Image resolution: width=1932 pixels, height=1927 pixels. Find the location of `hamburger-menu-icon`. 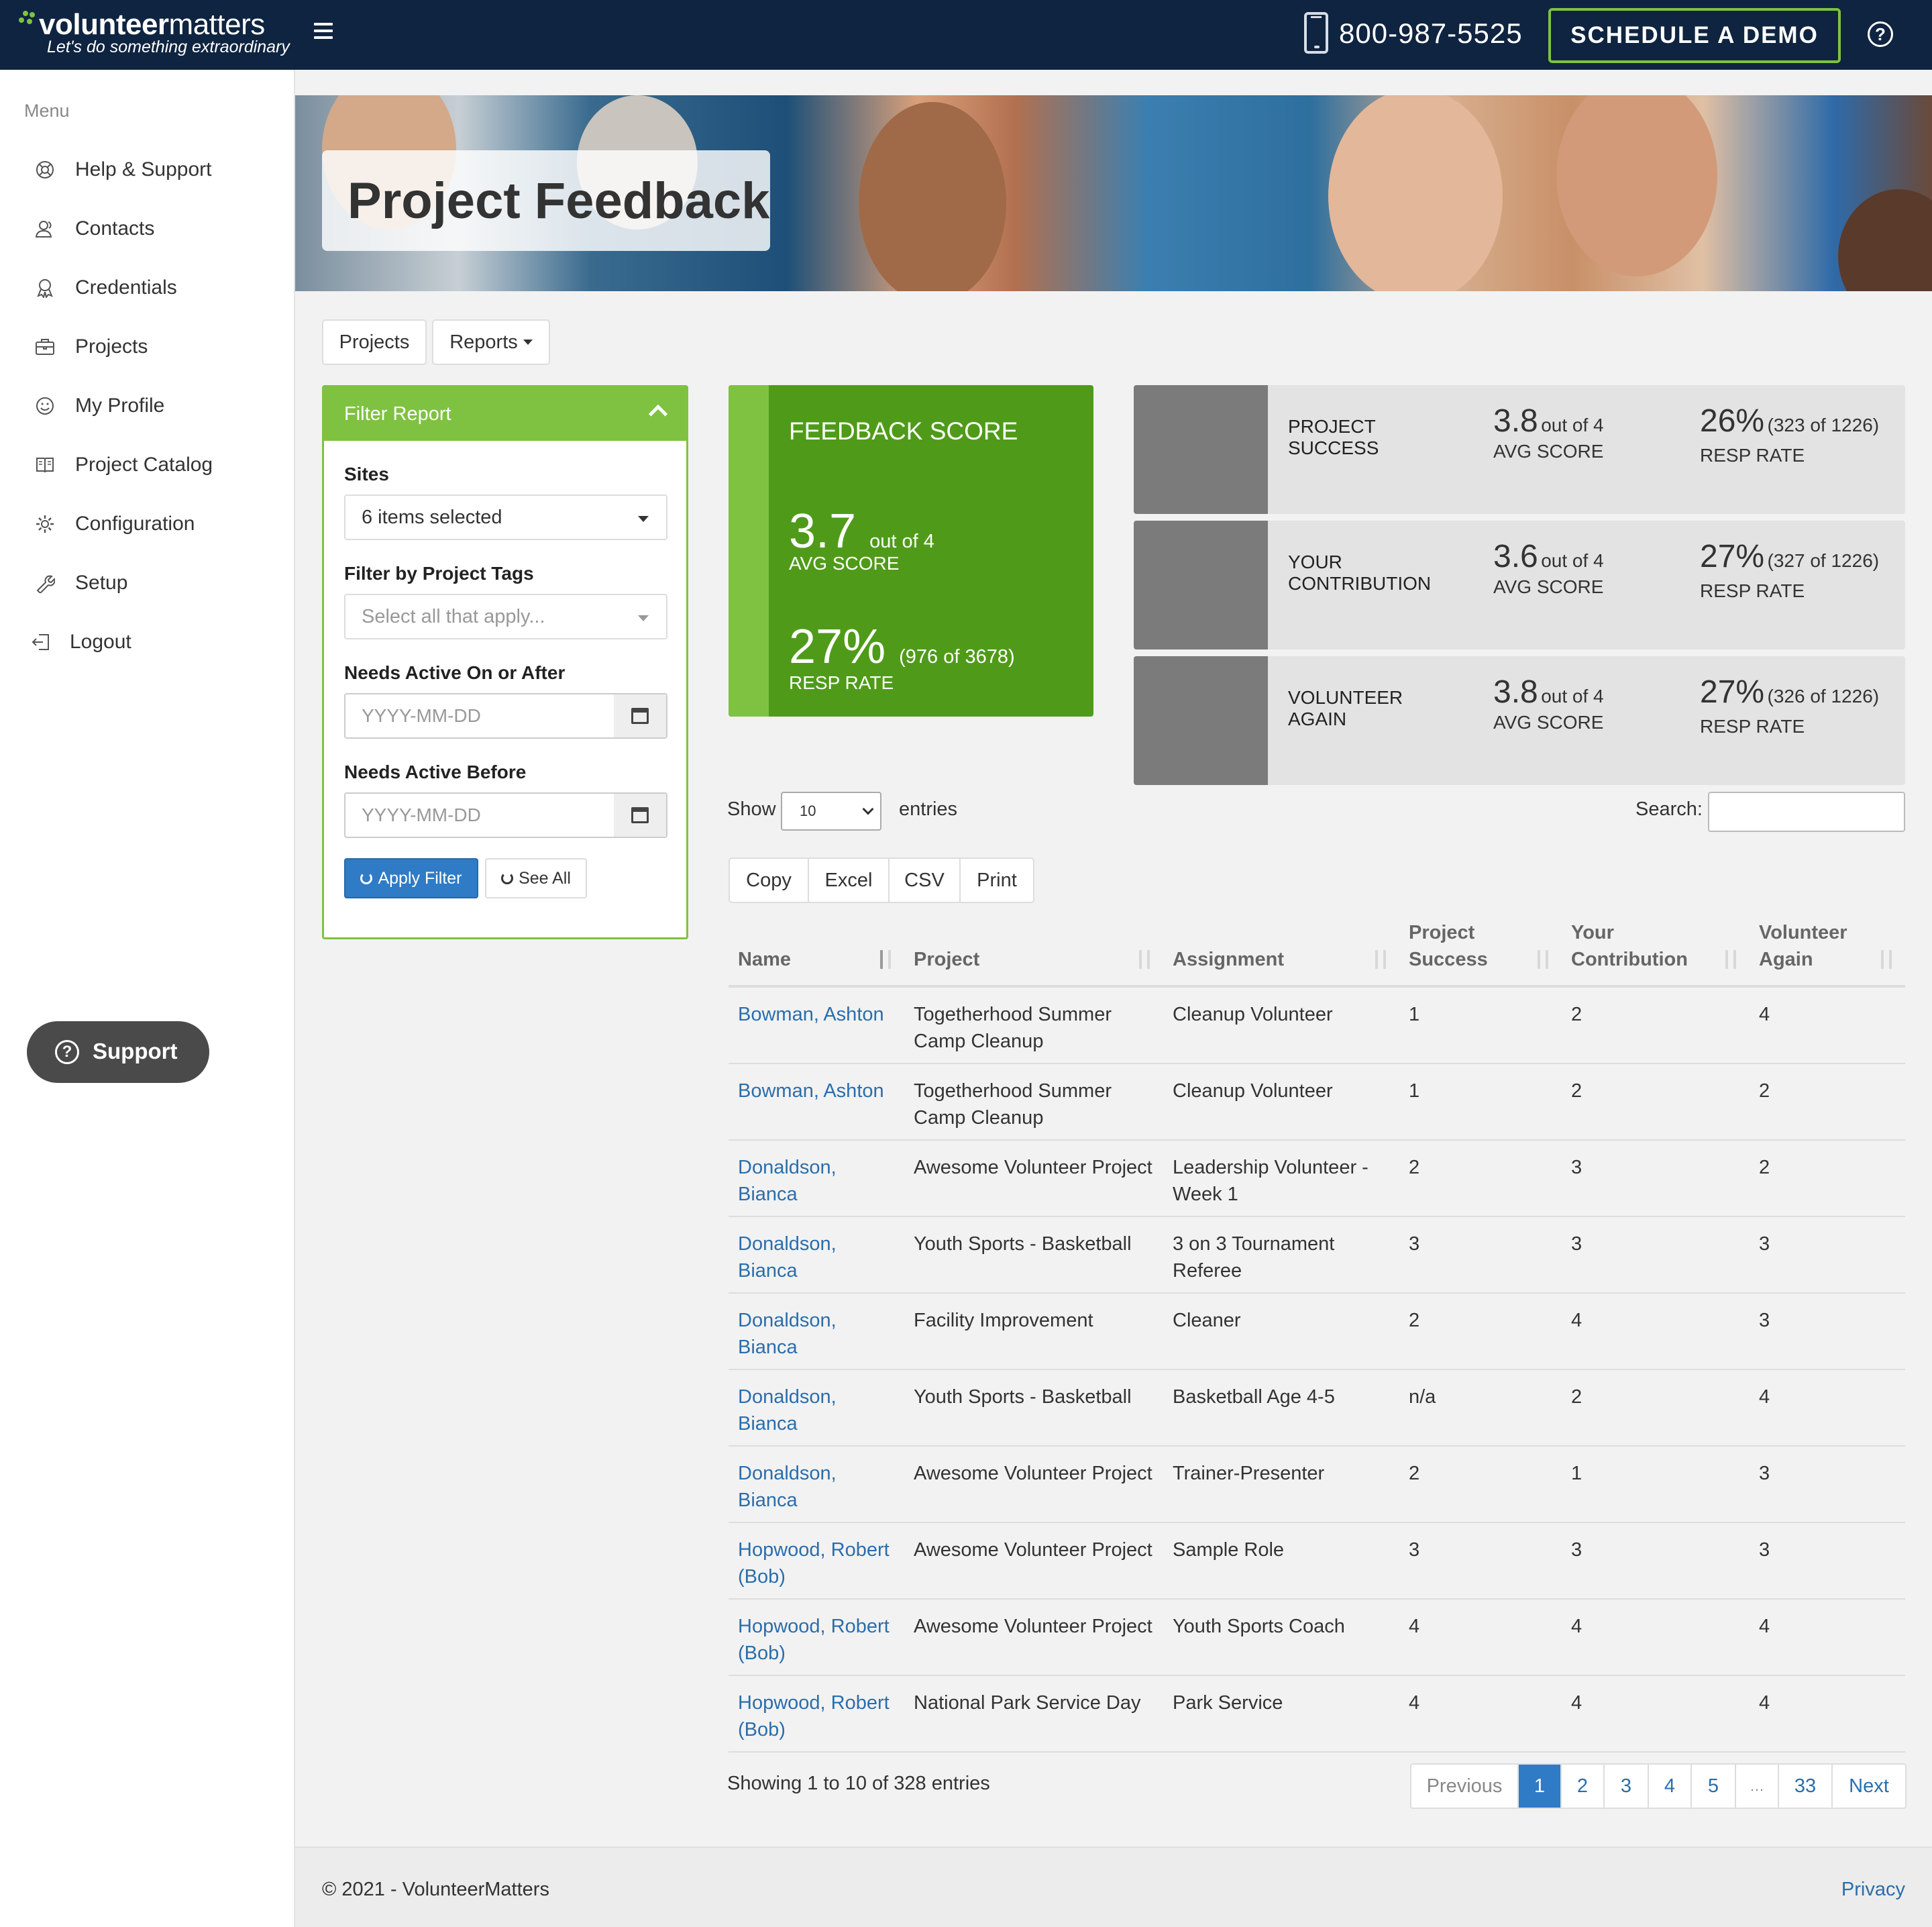

hamburger-menu-icon is located at coordinates (323, 33).